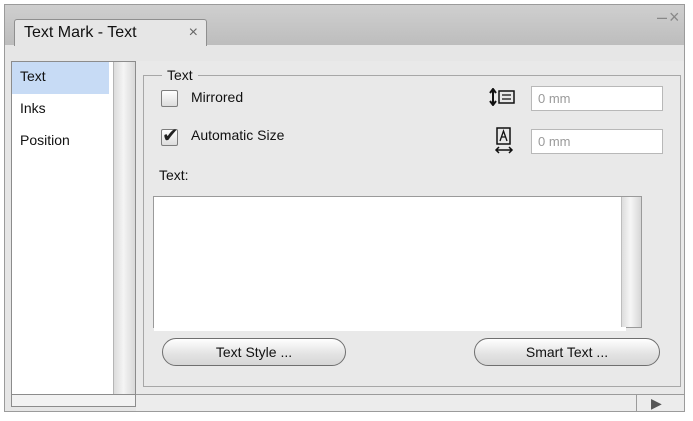 Image resolution: width=693 pixels, height=421 pixels. What do you see at coordinates (344, 25) in the screenshot?
I see `panel-titlebar: Text Mark - Text × – ×` at bounding box center [344, 25].